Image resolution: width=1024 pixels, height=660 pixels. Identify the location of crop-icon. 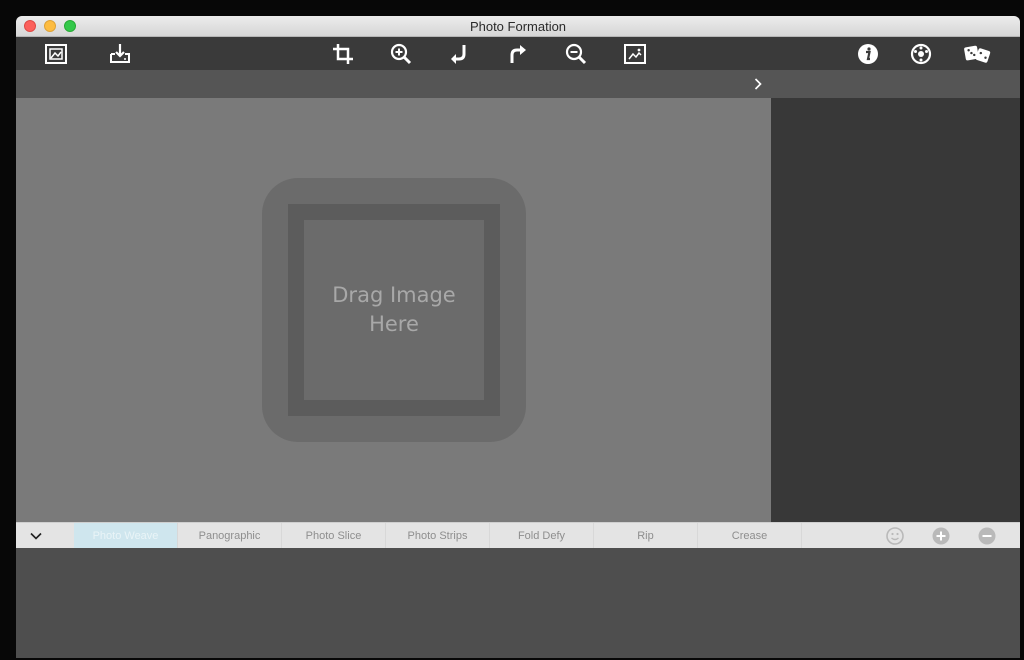
(343, 54).